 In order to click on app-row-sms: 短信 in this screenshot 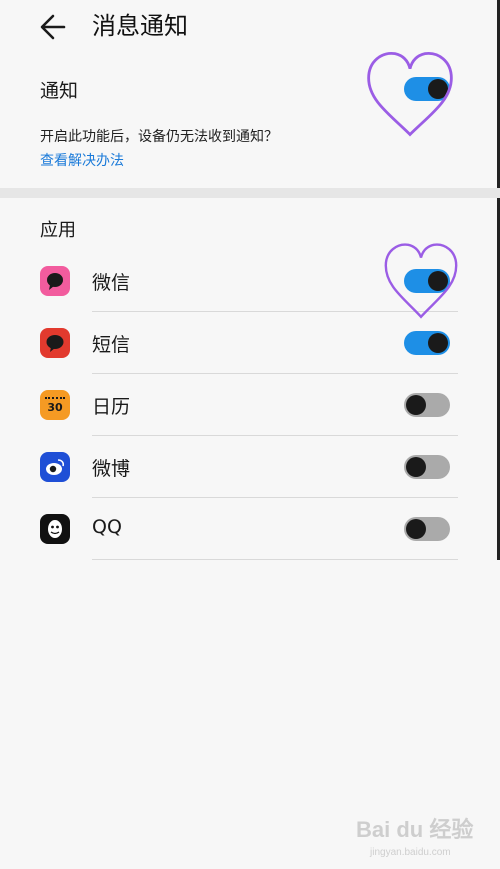, I will do `click(250, 343)`.